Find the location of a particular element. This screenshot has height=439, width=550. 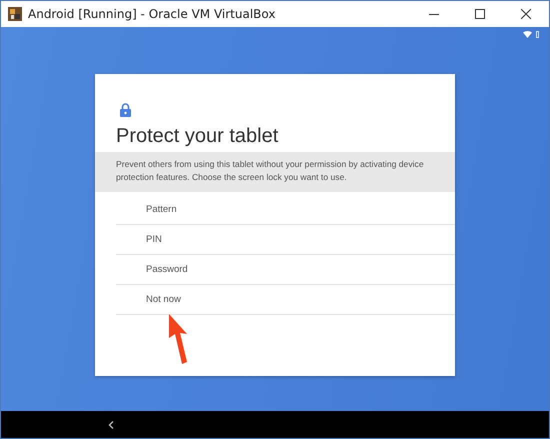

back-icon is located at coordinates (111, 424).